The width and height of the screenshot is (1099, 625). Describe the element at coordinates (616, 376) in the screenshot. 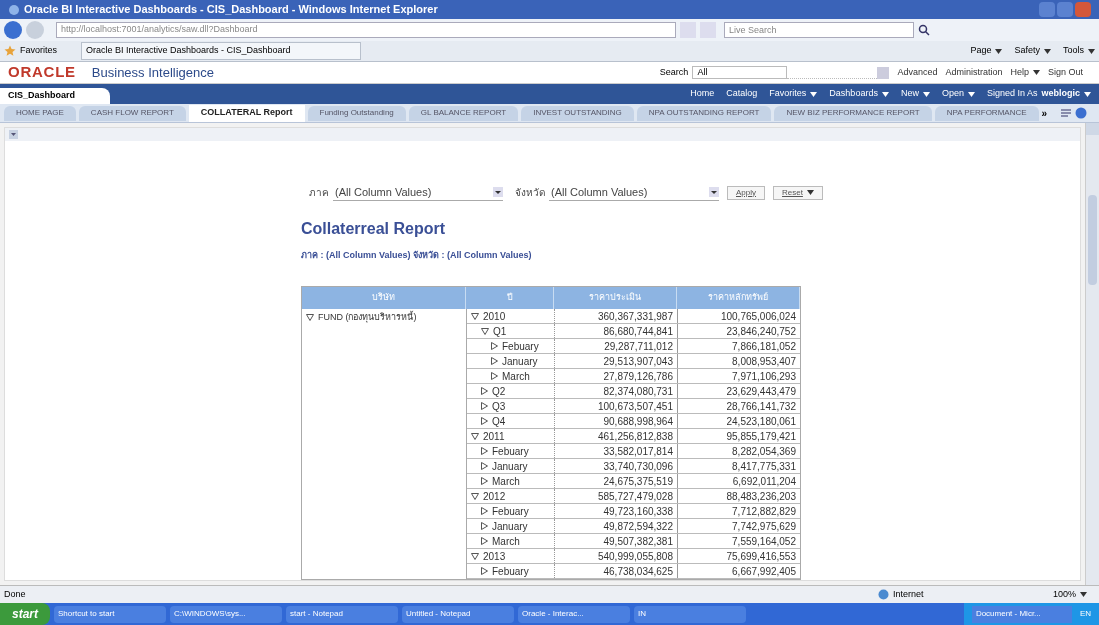

I see `table-cell: 27,879,126,786` at that location.